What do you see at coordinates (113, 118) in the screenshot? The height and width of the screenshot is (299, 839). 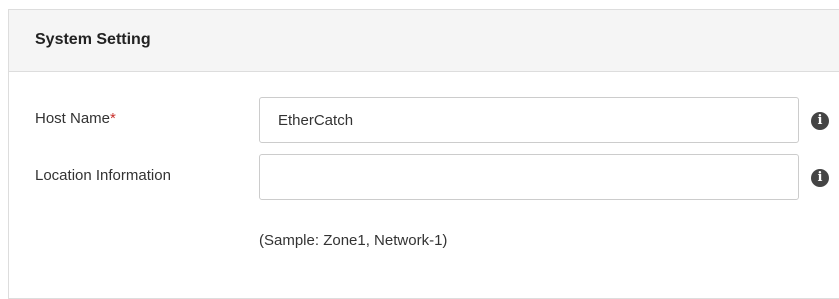 I see `required-marker: *` at bounding box center [113, 118].